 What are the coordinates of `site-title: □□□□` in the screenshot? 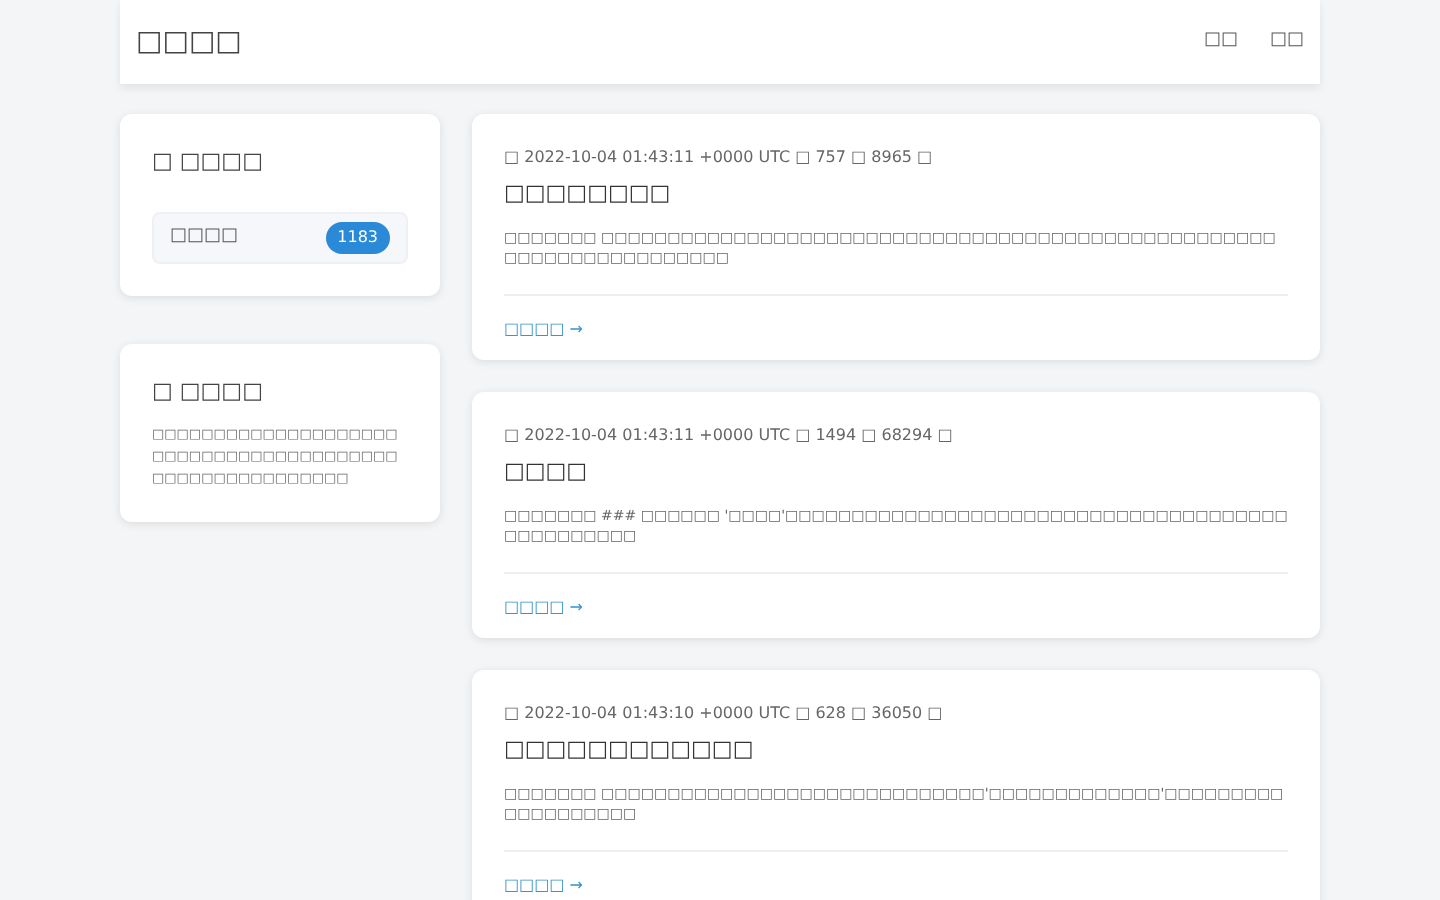 It's located at (189, 42).